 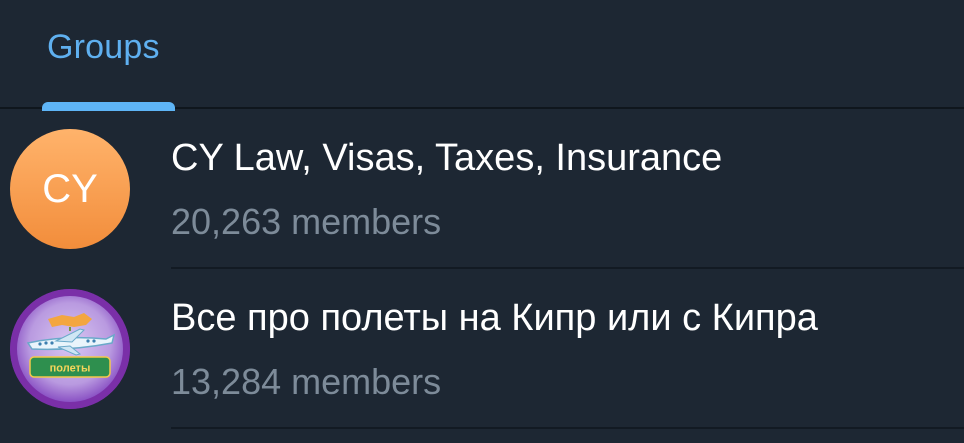 What do you see at coordinates (306, 221) in the screenshot?
I see `member-count: 20,263 members` at bounding box center [306, 221].